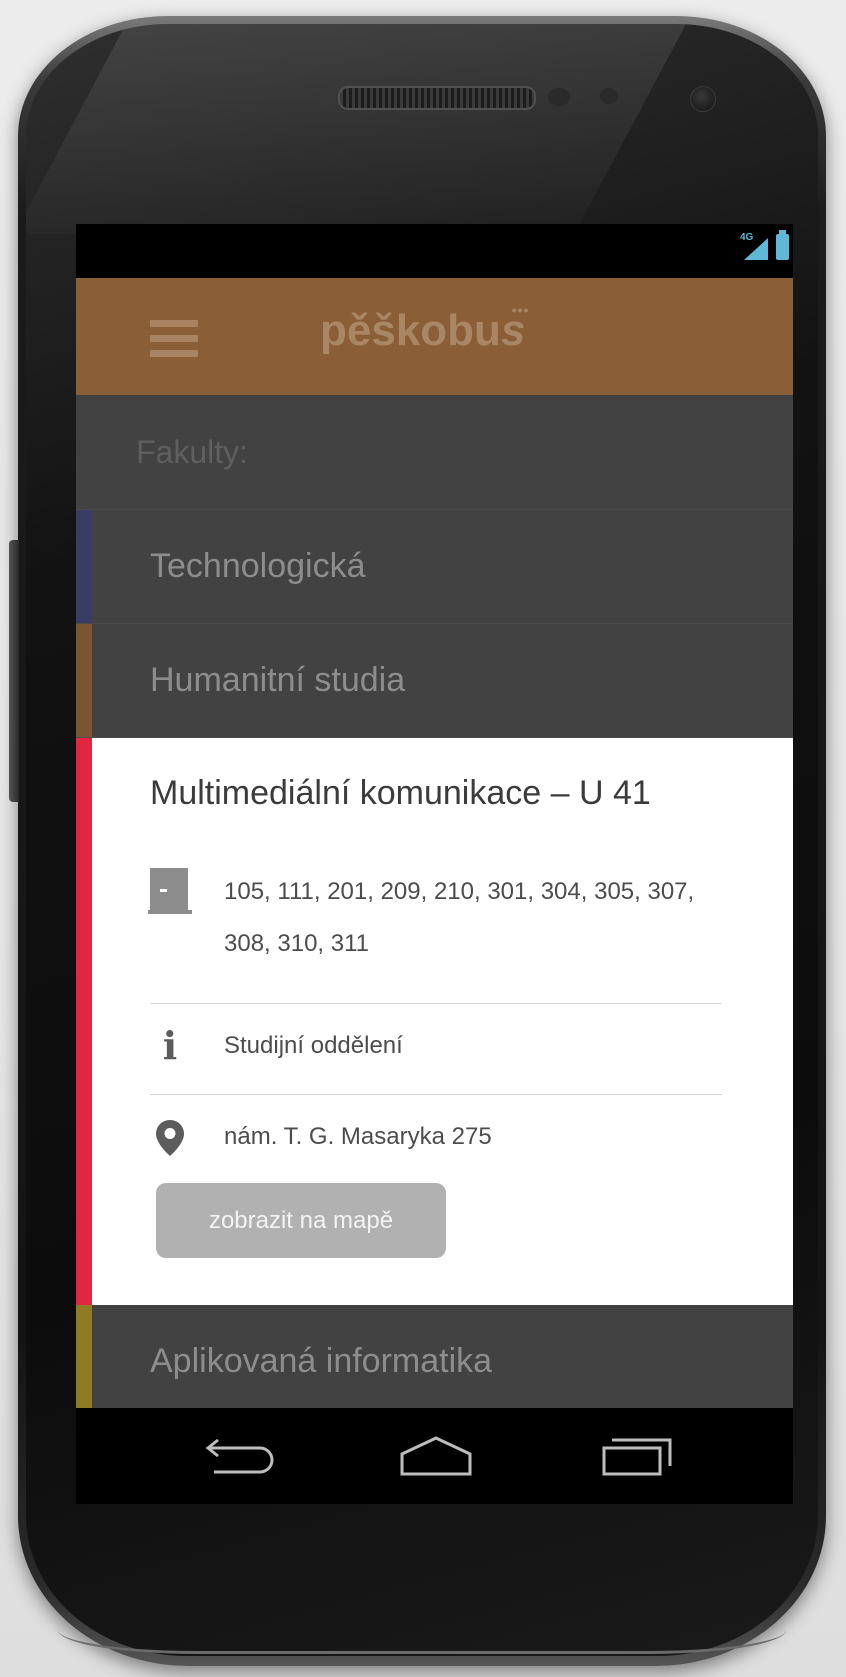 The image size is (846, 1677). I want to click on faculty-item-aplikovana-informatika: Aplikovaná informatika, so click(434, 1362).